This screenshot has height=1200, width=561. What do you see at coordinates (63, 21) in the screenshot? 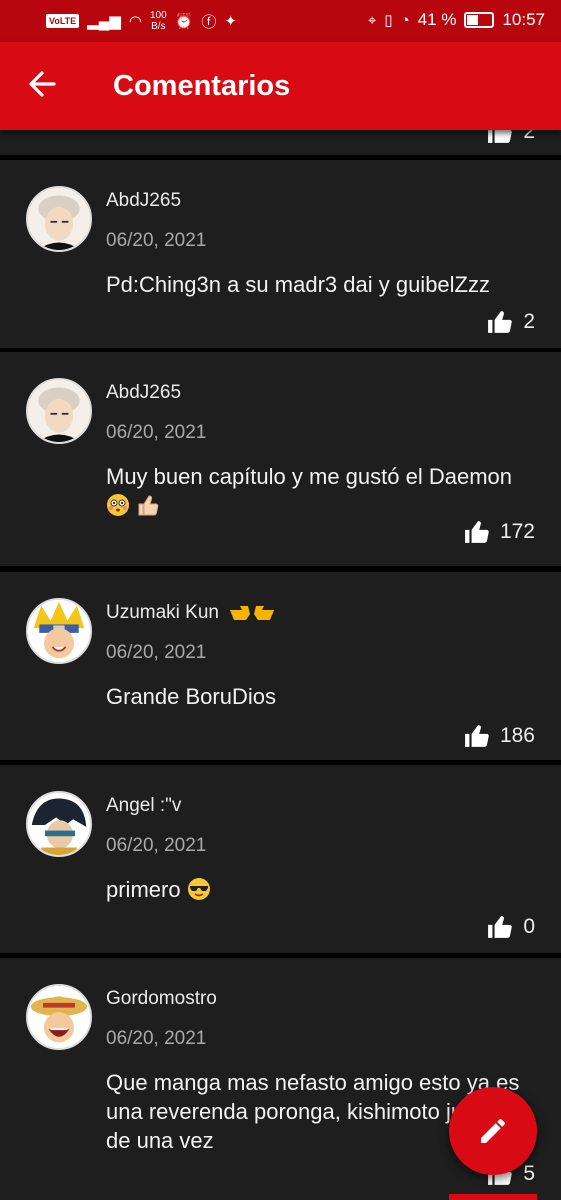
I see `volte-icon: VoLTE` at bounding box center [63, 21].